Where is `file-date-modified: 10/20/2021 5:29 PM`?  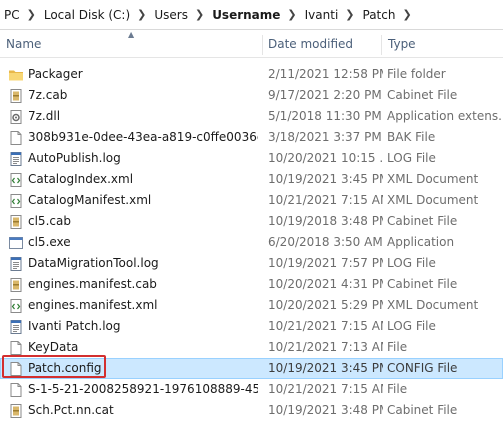 file-date-modified: 10/20/2021 5:29 PM is located at coordinates (325, 305).